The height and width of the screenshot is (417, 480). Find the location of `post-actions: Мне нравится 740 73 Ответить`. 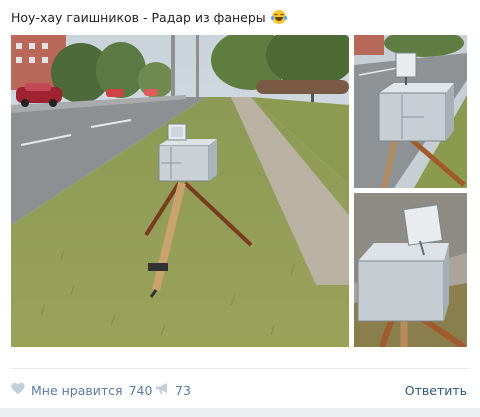

post-actions: Мне нравится 740 73 Ответить is located at coordinates (240, 390).